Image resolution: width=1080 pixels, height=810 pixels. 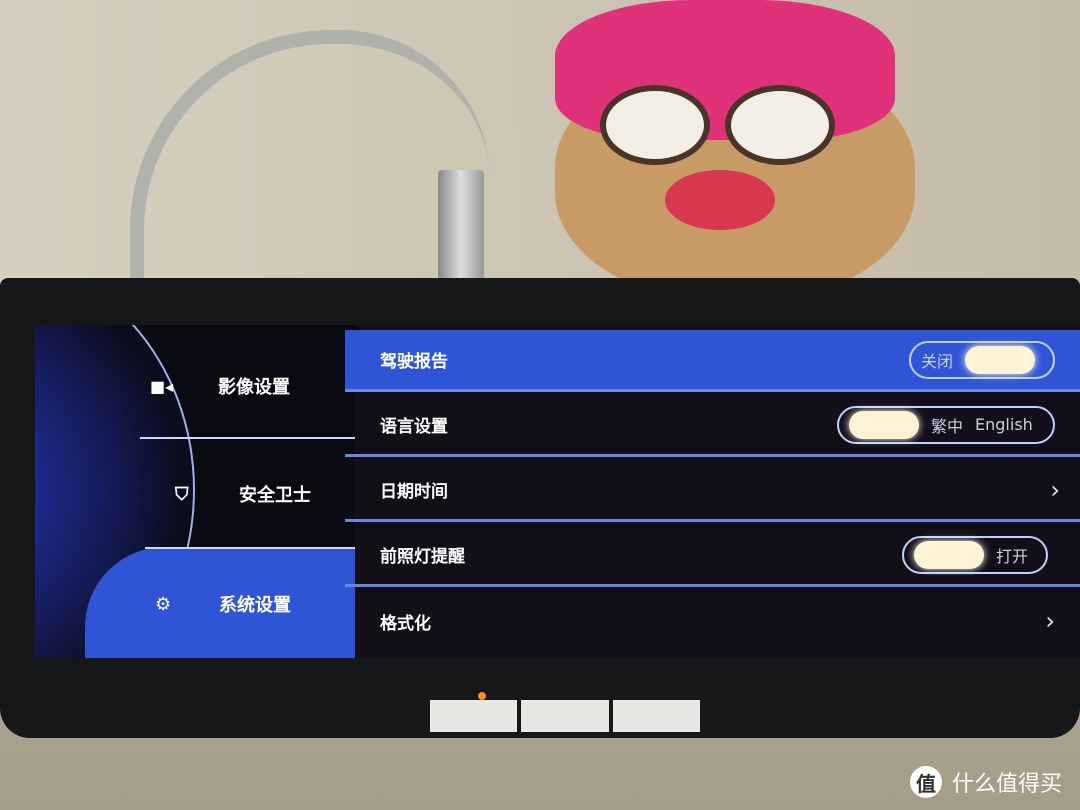 I want to click on setting-label: 语言设置, so click(x=414, y=427).